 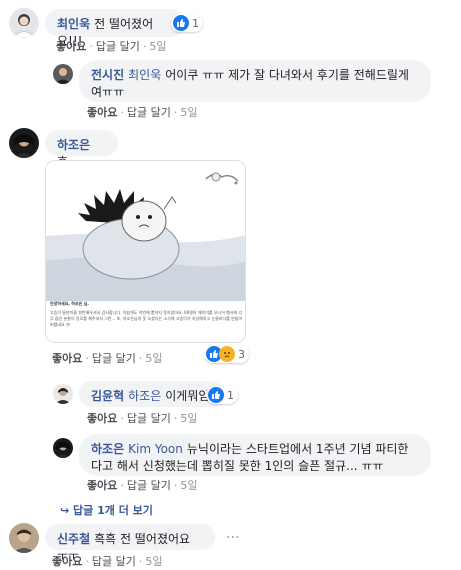 I want to click on view-more-replies-link: ↪ 답글 1개 더 보기, so click(x=106, y=510).